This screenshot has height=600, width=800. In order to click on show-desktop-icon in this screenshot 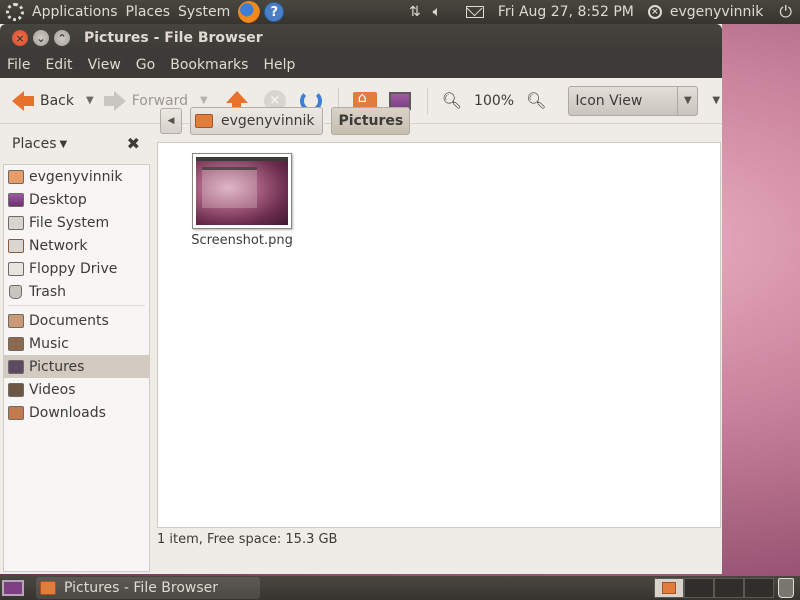, I will do `click(13, 588)`.